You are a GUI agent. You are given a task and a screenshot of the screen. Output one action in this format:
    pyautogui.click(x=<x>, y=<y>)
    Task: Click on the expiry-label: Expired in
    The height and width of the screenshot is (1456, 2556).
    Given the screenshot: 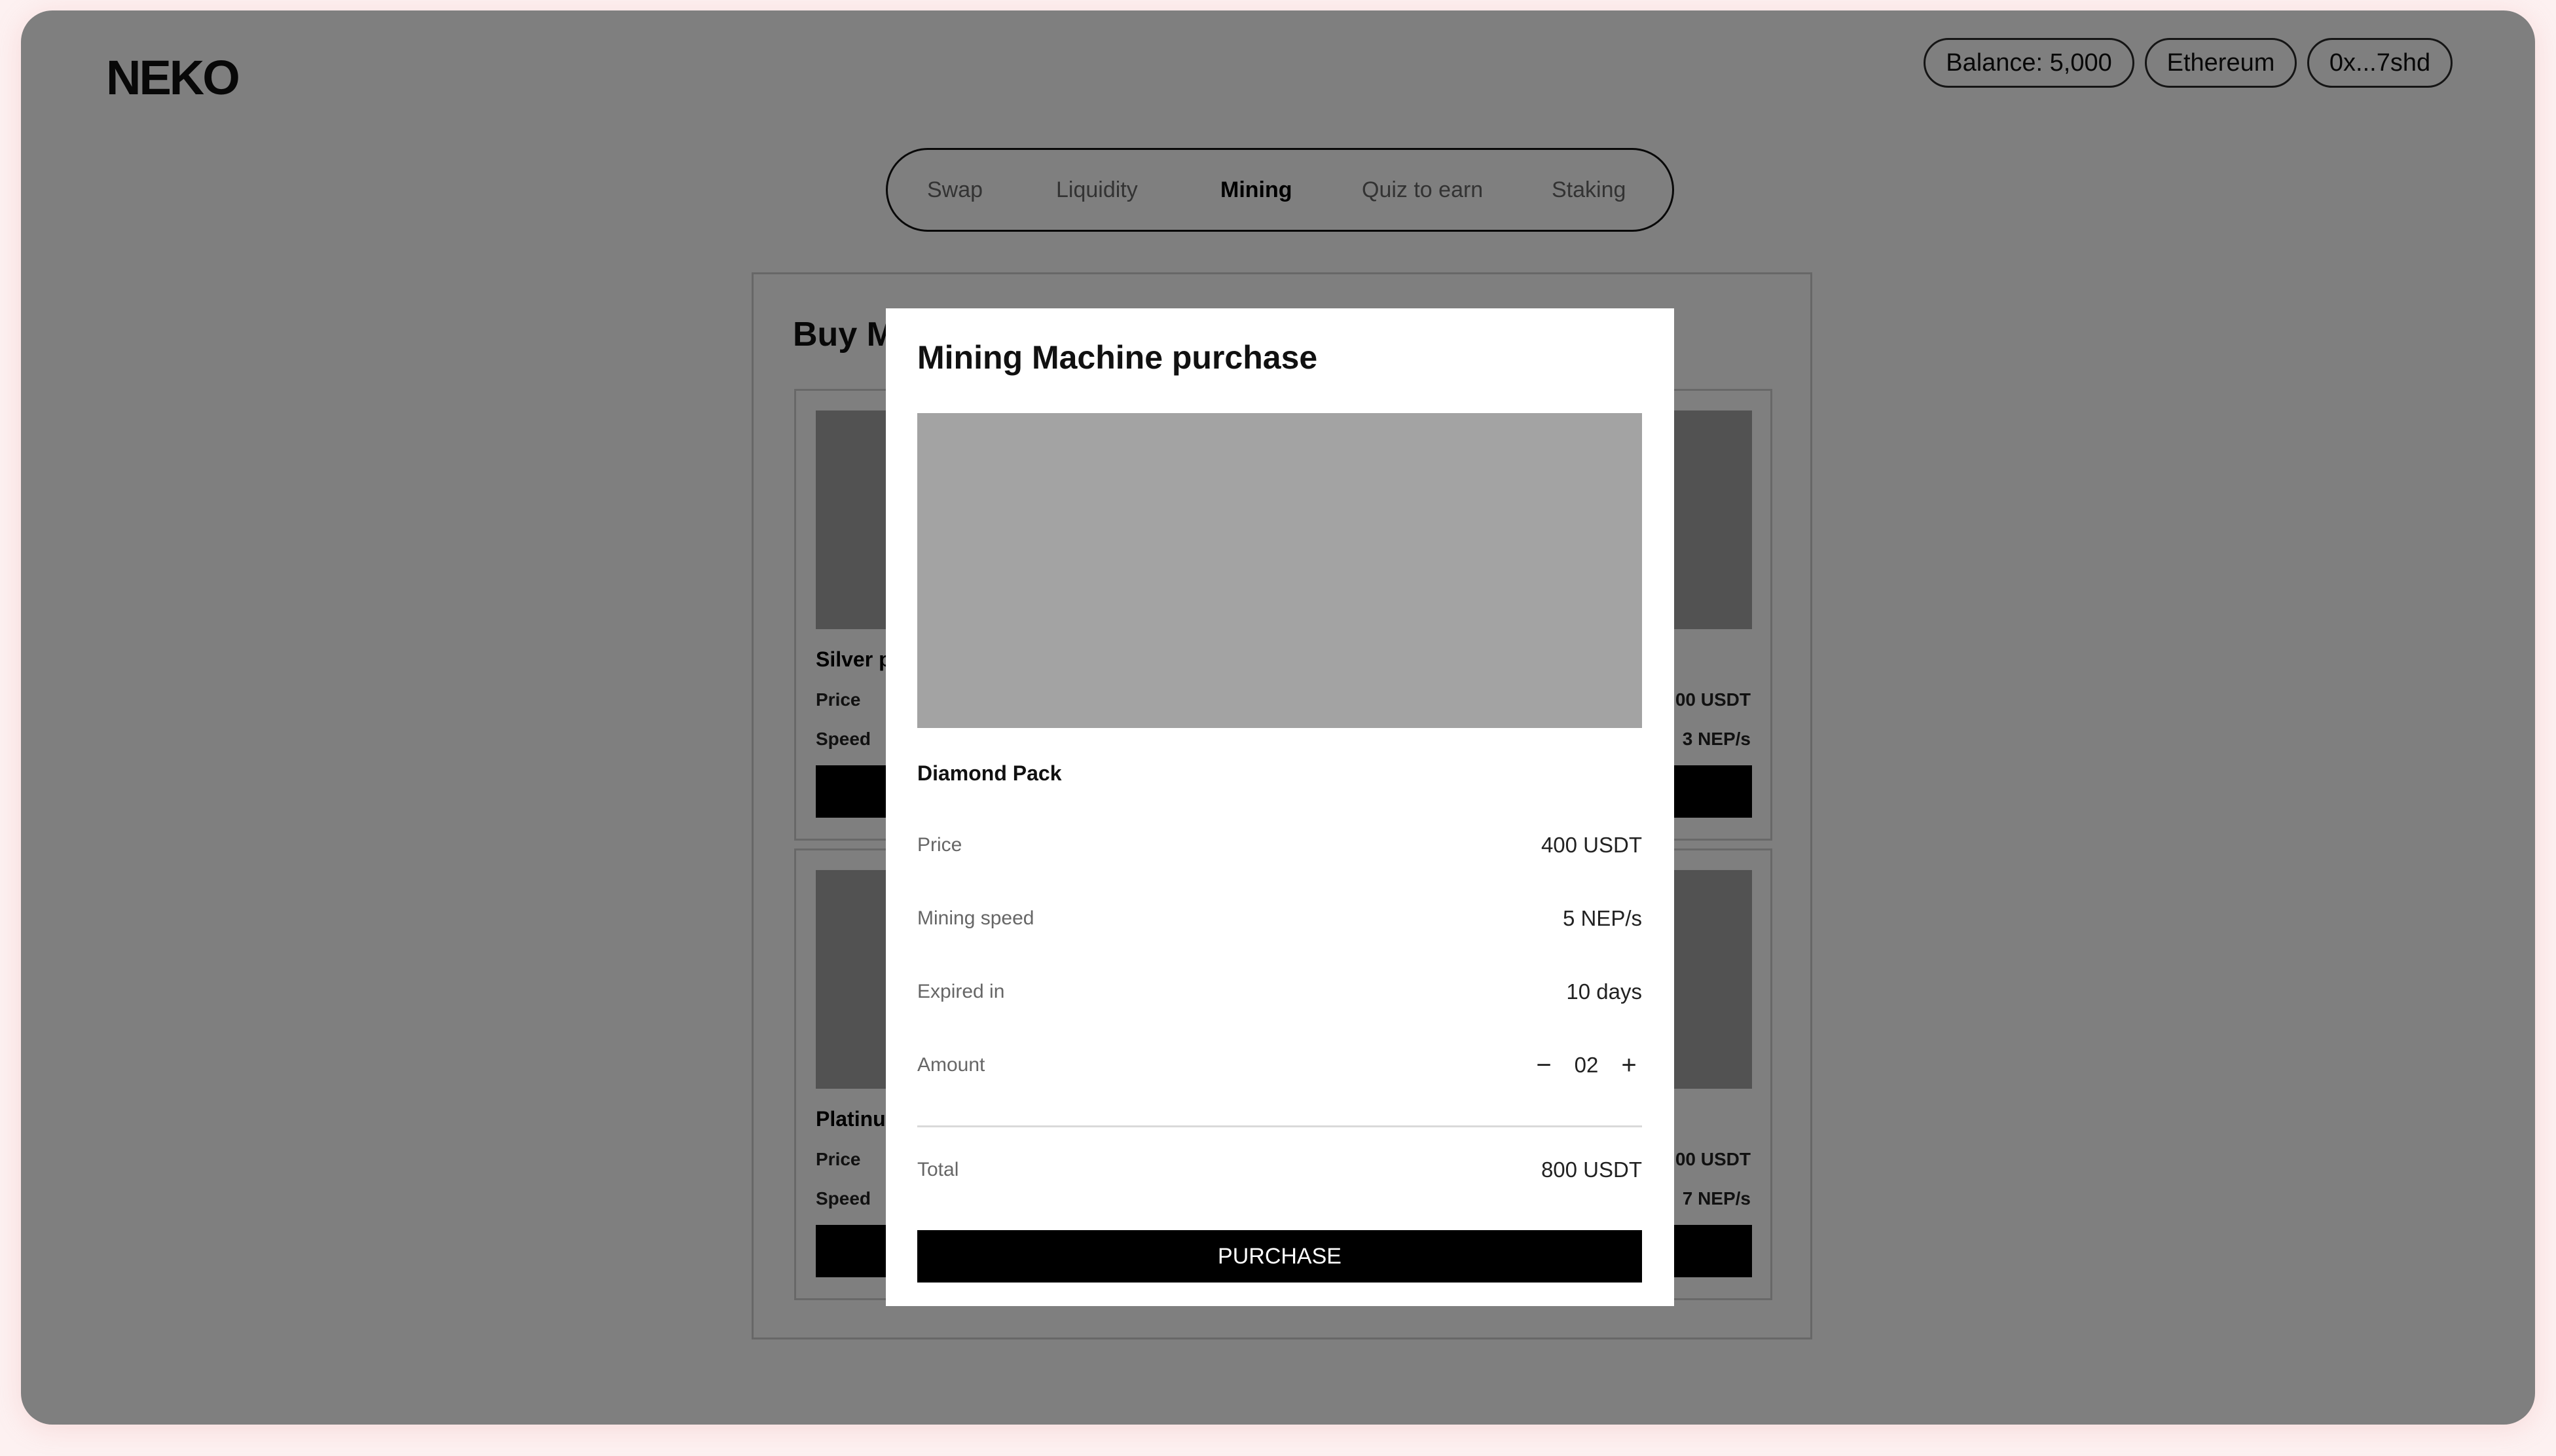 What is the action you would take?
    pyautogui.click(x=961, y=991)
    